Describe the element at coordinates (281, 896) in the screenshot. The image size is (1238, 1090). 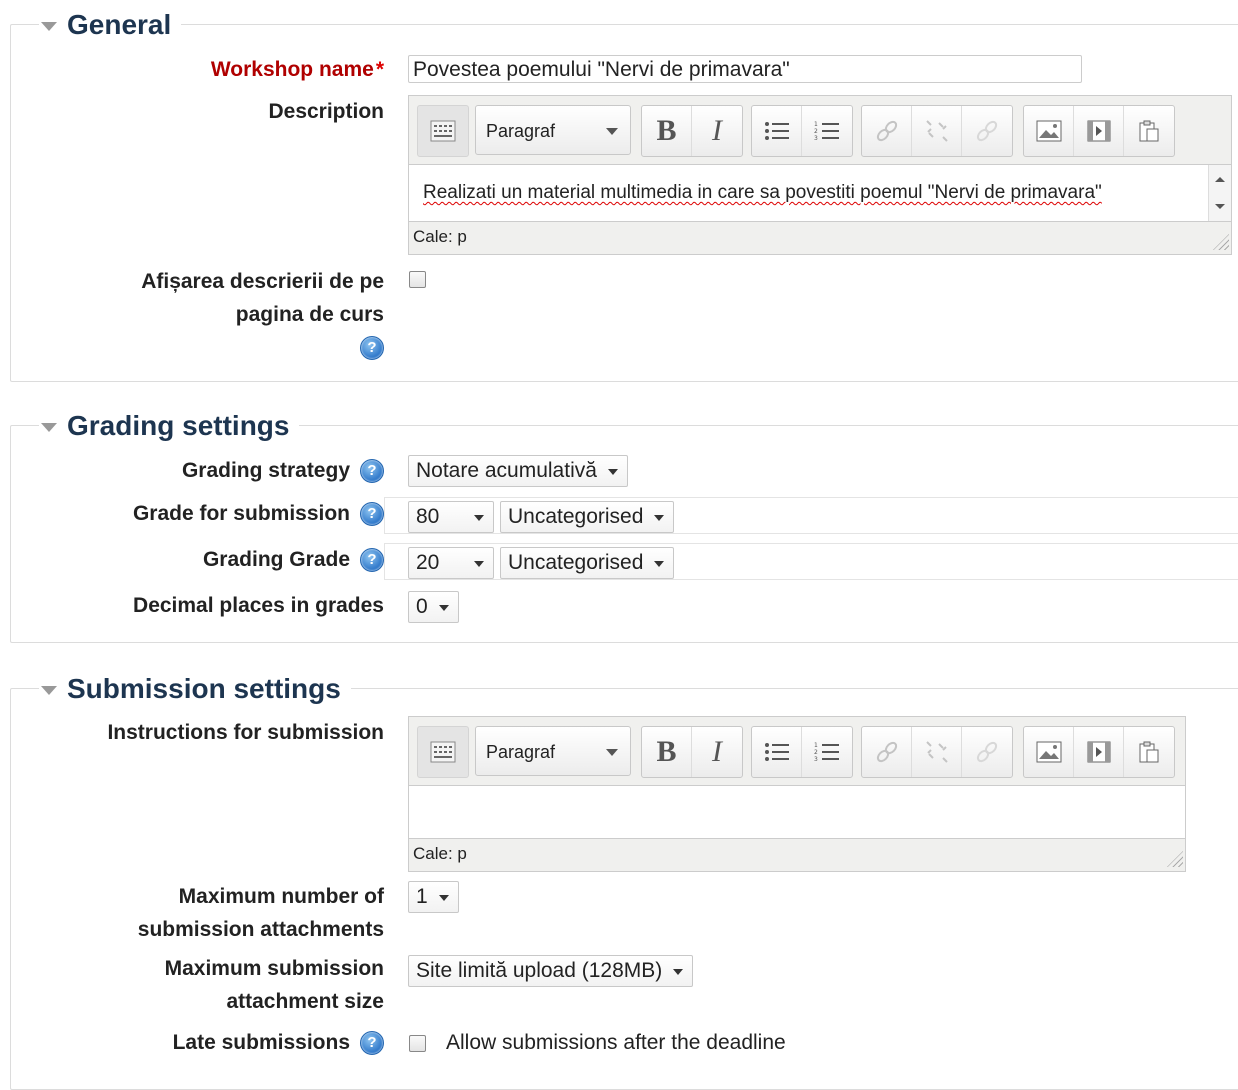
I see `max-attachments-label-line1: Maximum number of` at that location.